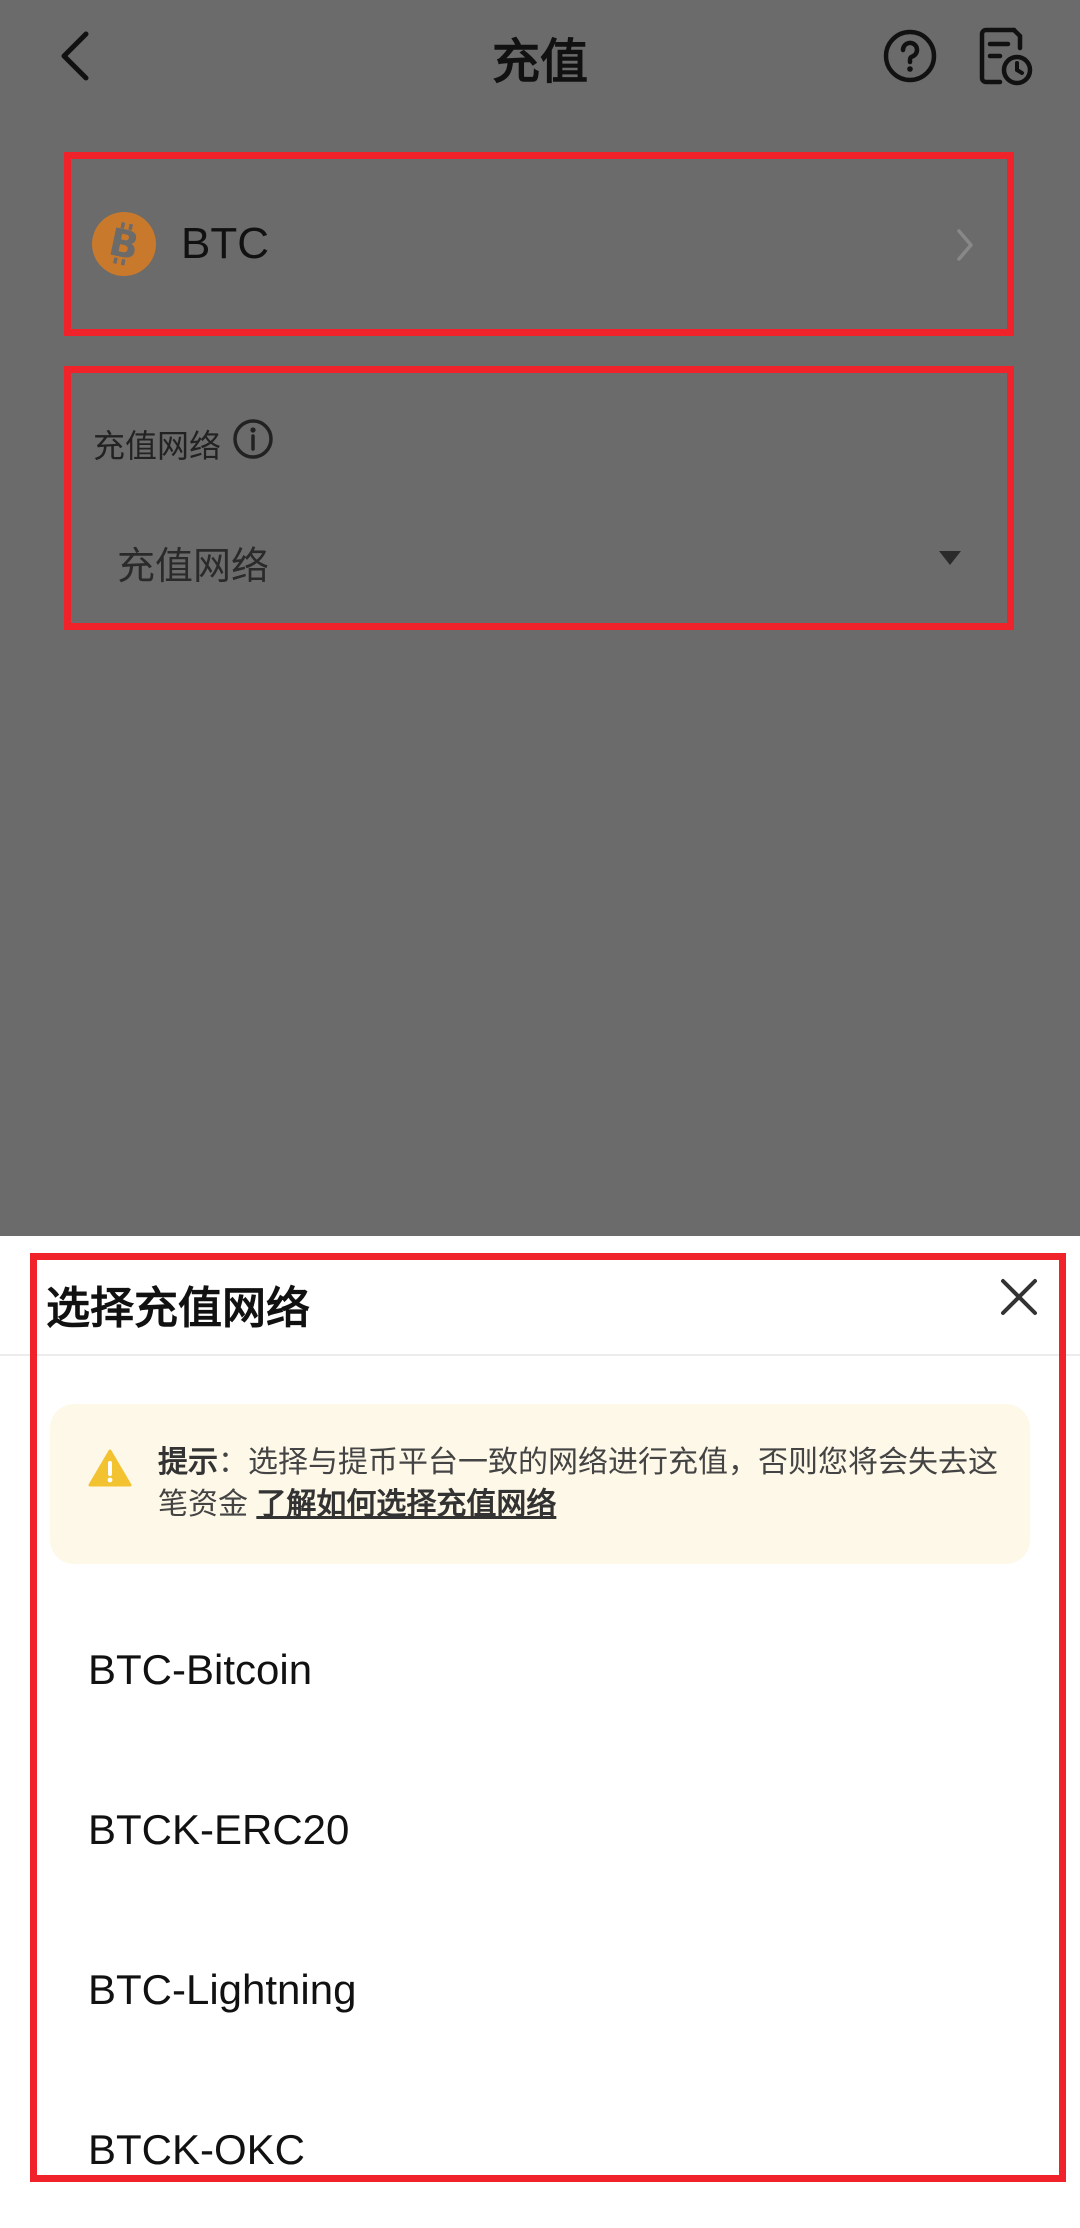 The width and height of the screenshot is (1080, 2228). I want to click on warning-icon, so click(110, 1468).